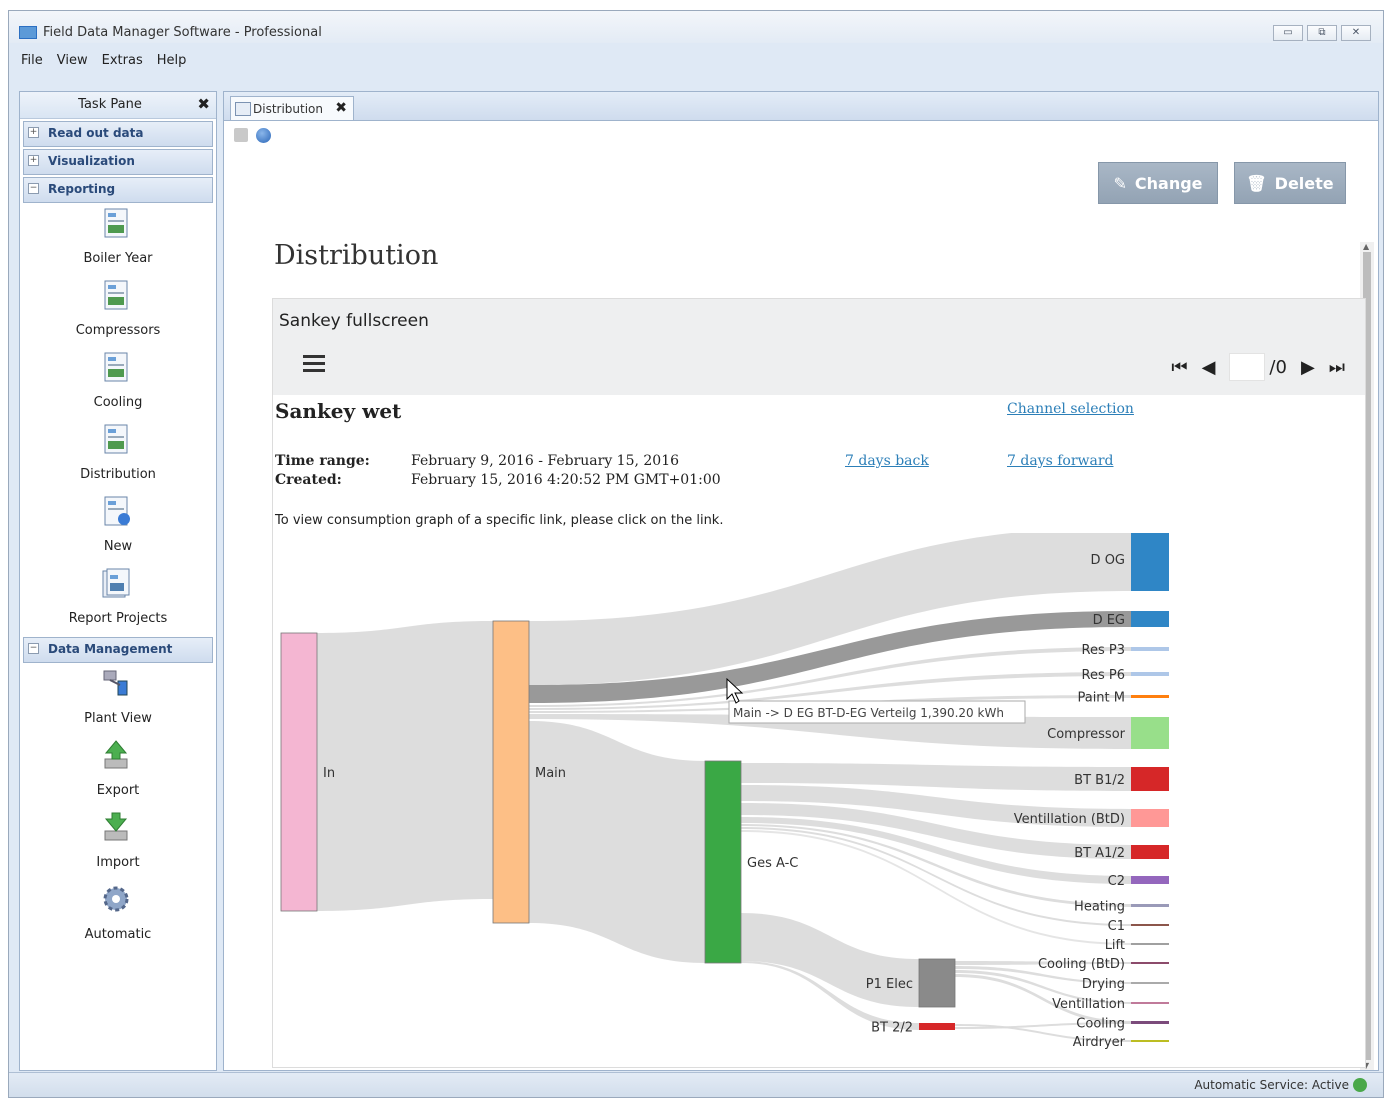  I want to click on delete-button: 🗑 Delete, so click(1290, 183).